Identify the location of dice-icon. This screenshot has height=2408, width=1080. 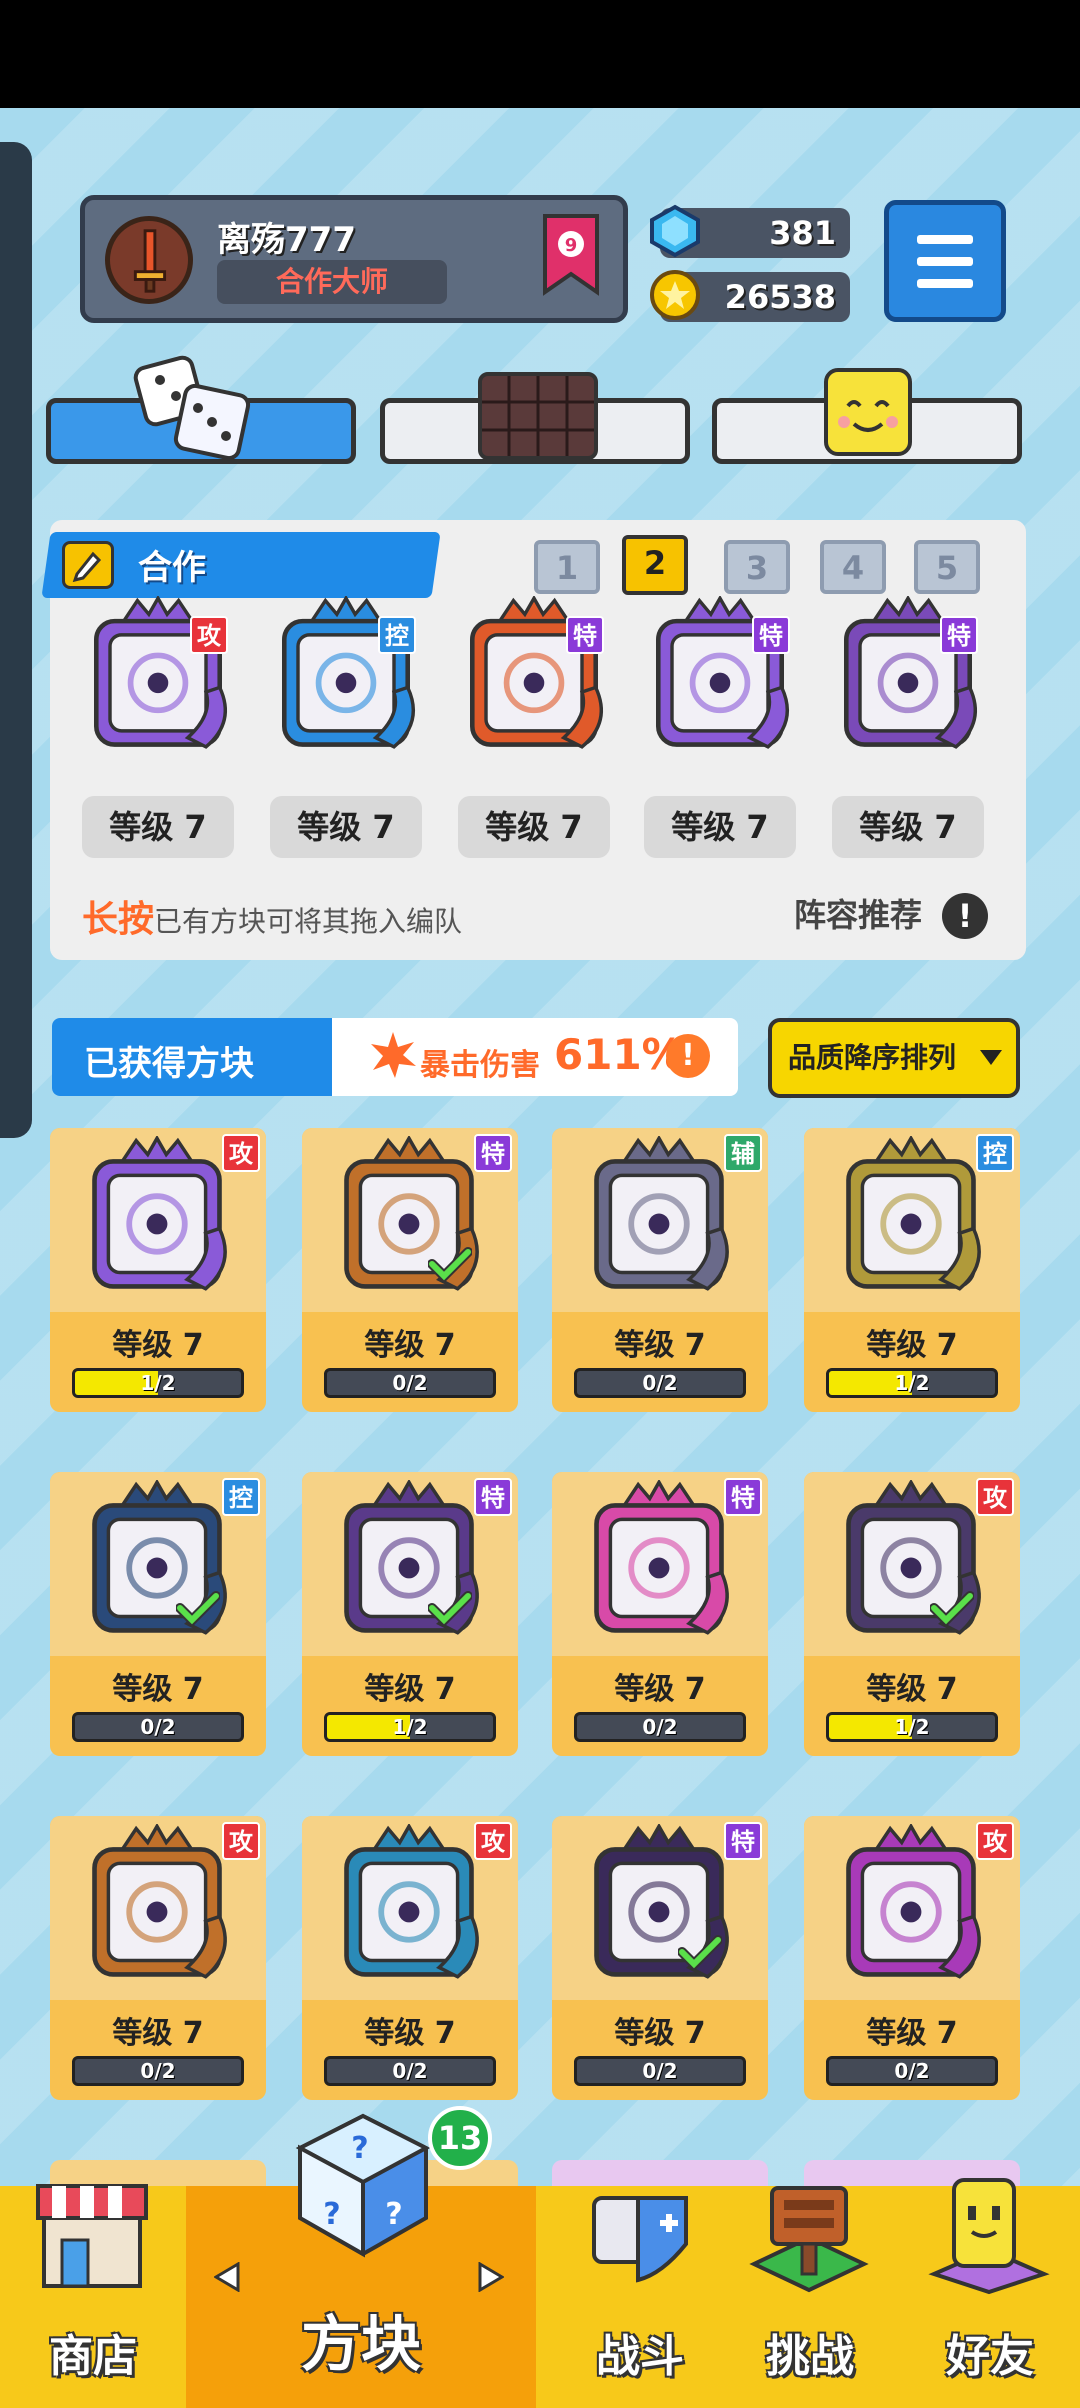
(192, 408).